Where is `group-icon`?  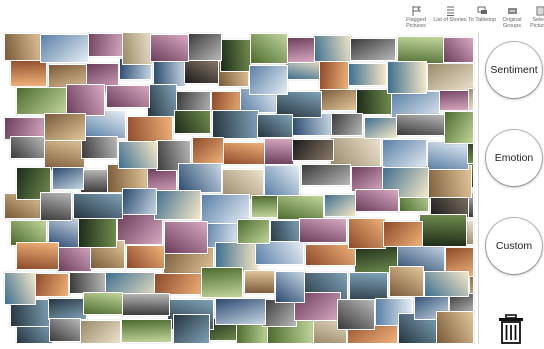
group-icon is located at coordinates (512, 11).